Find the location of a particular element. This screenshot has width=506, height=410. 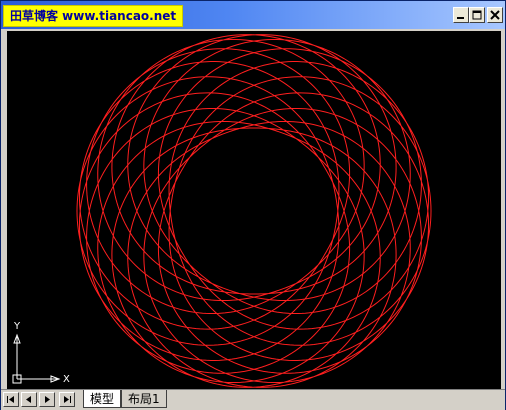

skip-last-icon is located at coordinates (67, 399).